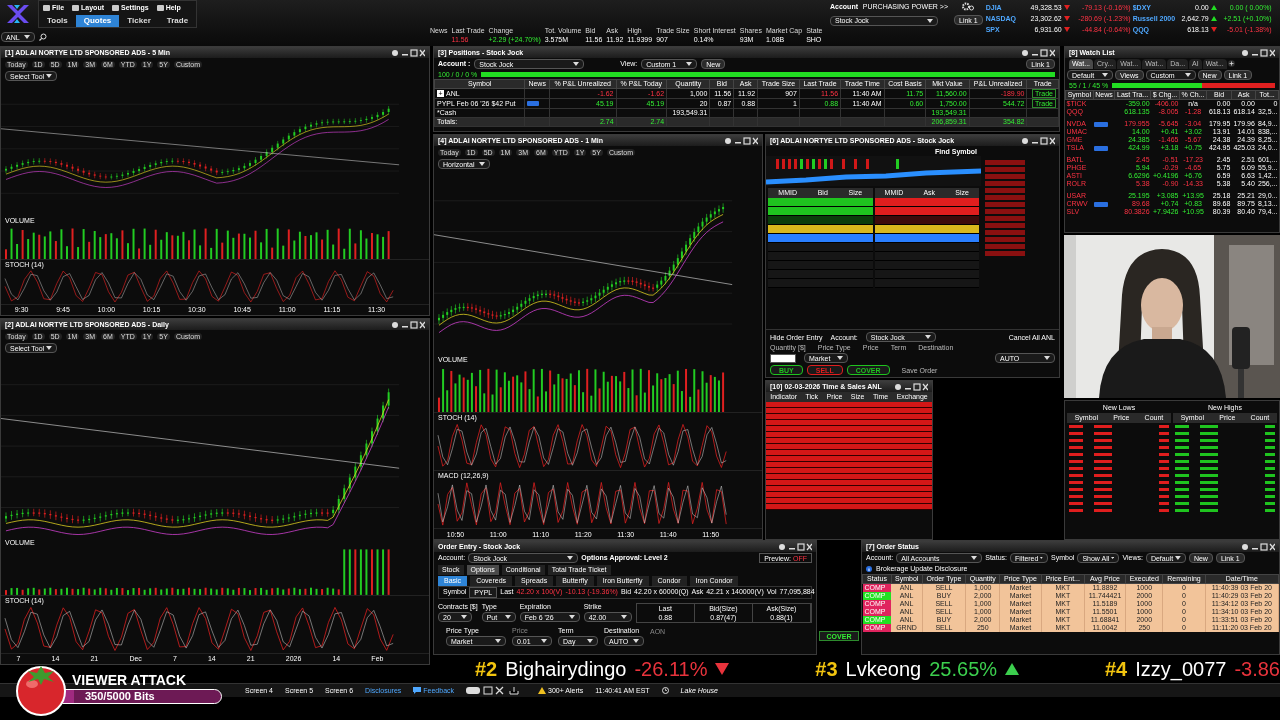 This screenshot has height=720, width=1280. I want to click on user-name: Lvkeong, so click(883, 669).